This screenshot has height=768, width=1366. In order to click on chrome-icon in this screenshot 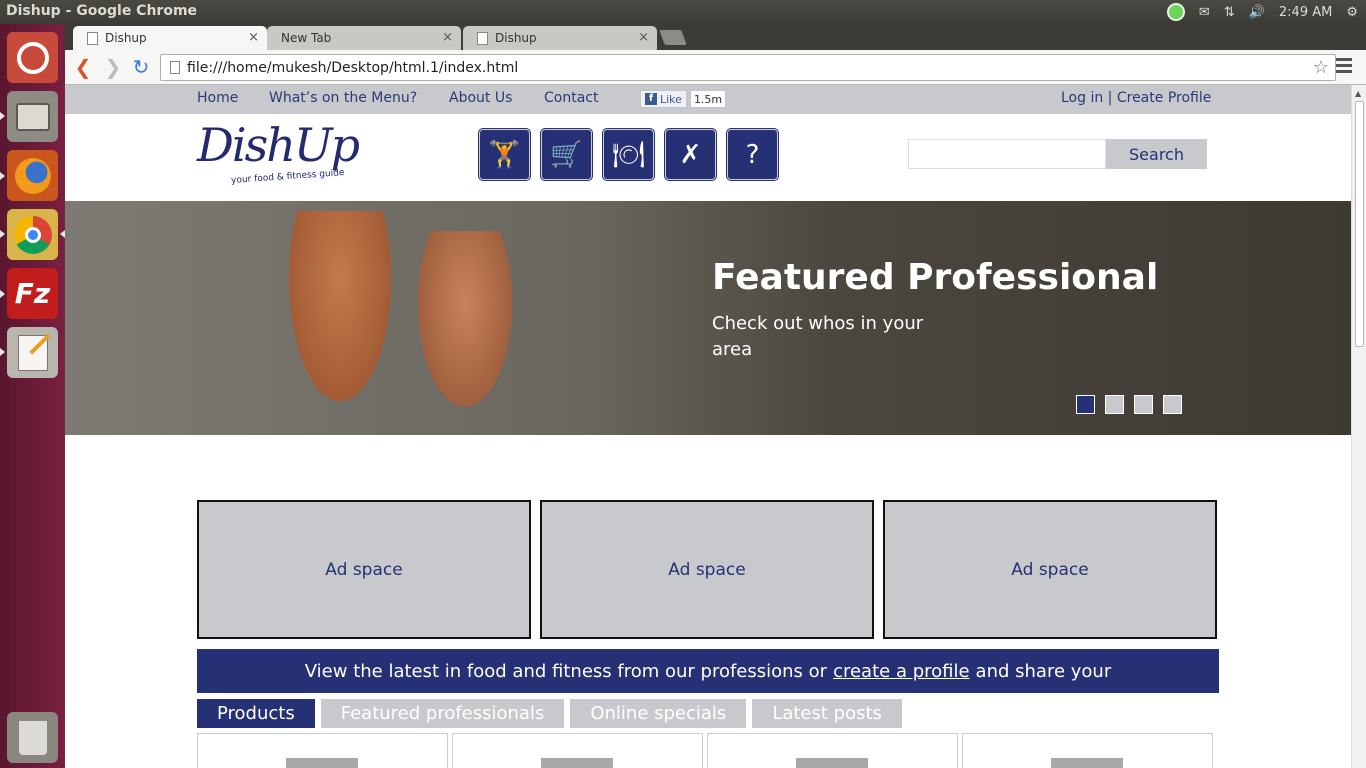, I will do `click(32, 234)`.